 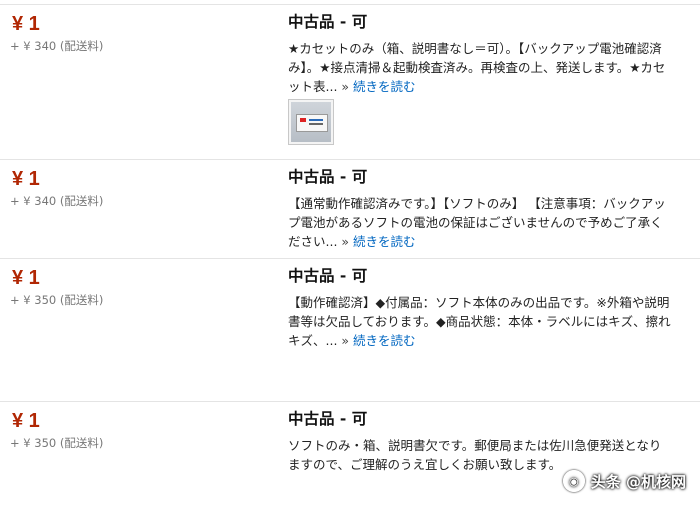 I want to click on watermark-text: 头条 @机核网, so click(x=638, y=481).